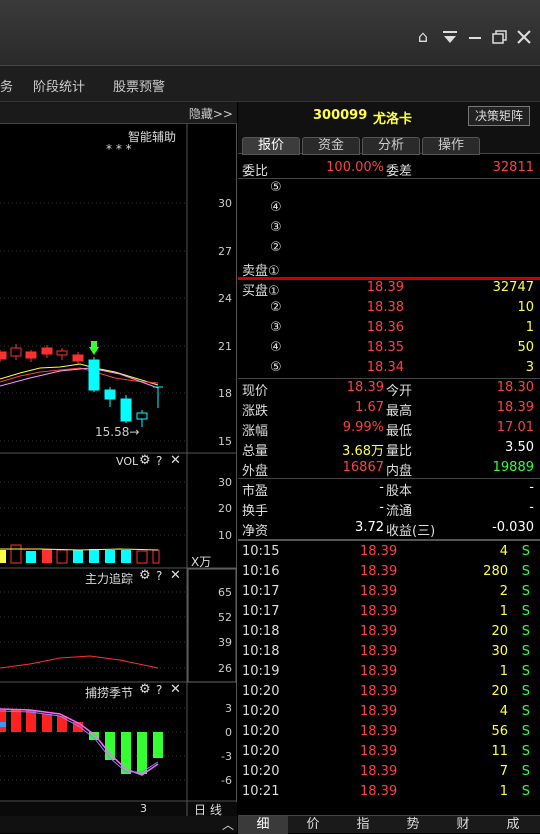  What do you see at coordinates (503, 771) in the screenshot?
I see `tick-volume: 7` at bounding box center [503, 771].